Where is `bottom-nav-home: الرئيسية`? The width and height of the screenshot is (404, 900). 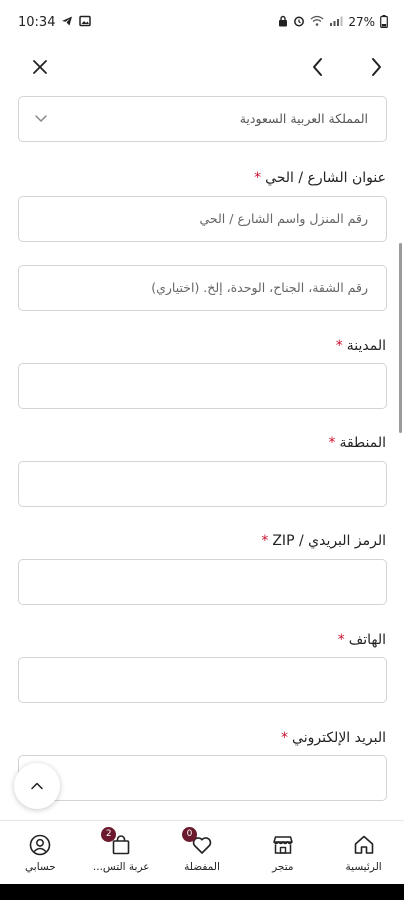
bottom-nav-home: الرئيسية is located at coordinates (363, 852).